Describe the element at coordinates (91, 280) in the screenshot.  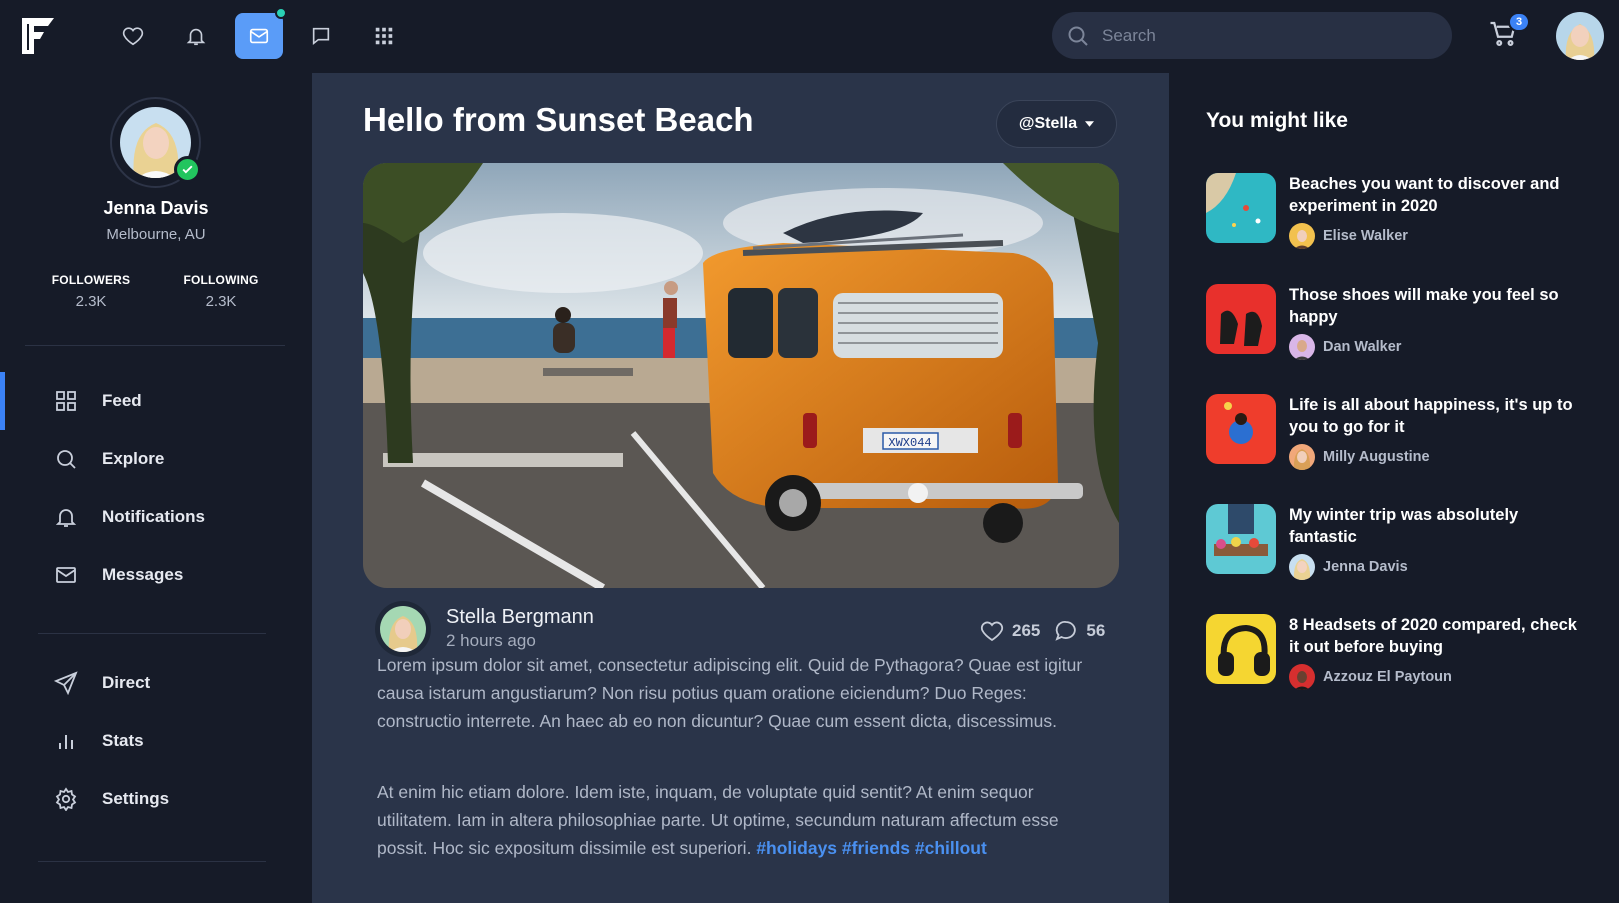
I see `followers-label: FOLLOWERS` at that location.